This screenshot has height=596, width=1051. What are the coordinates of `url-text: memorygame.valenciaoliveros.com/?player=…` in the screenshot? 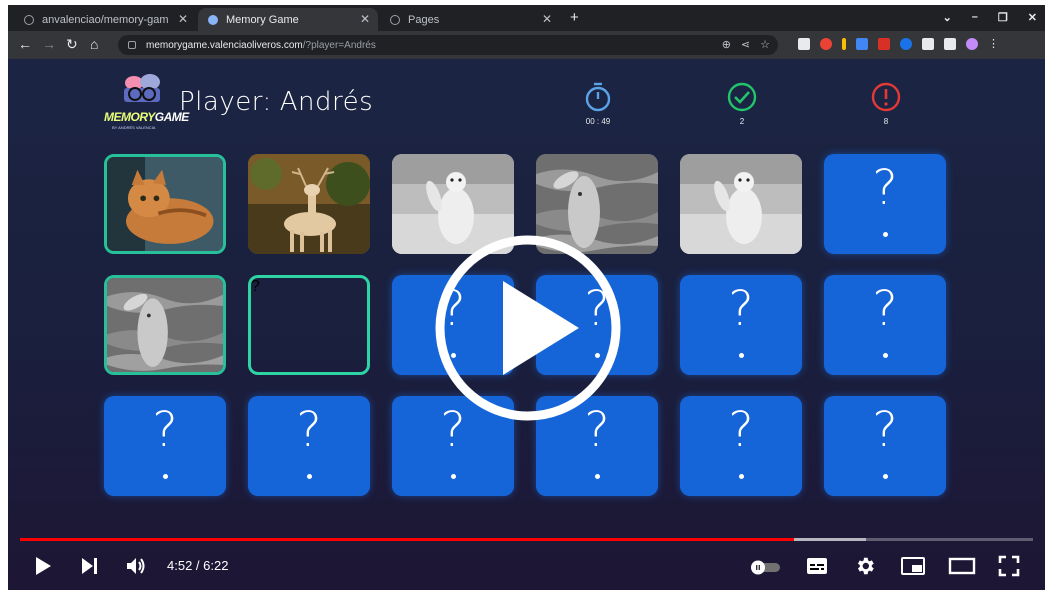 It's located at (261, 45).